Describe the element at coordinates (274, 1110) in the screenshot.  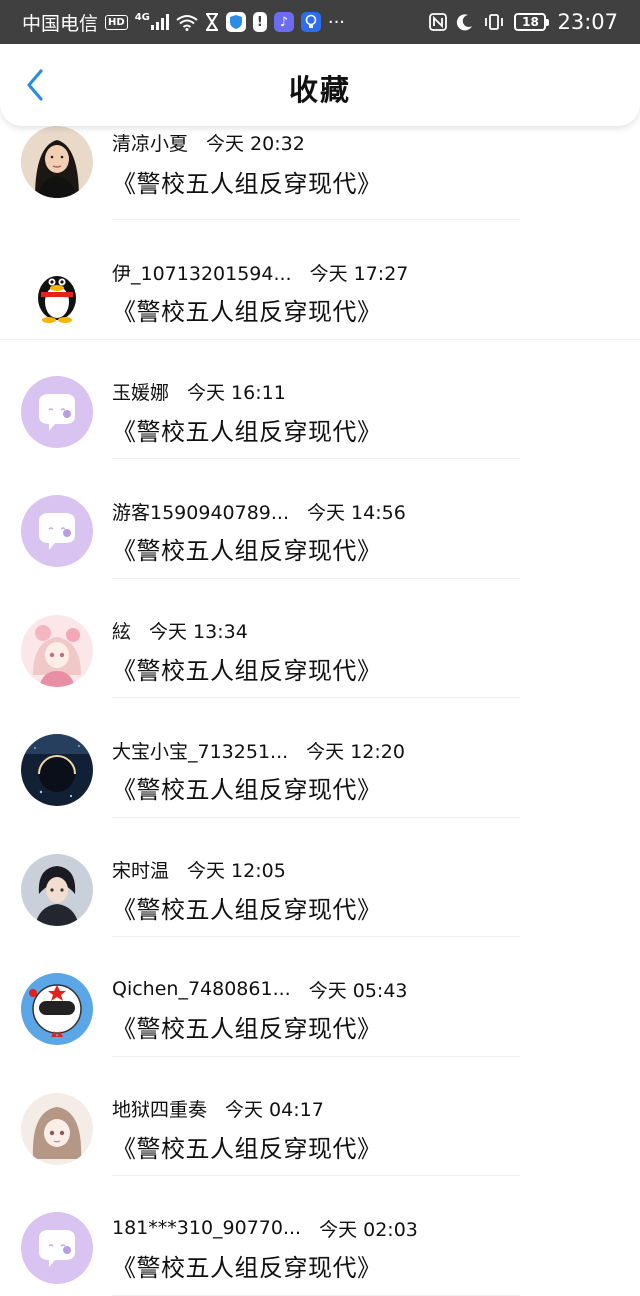
I see `timestamp: 今天 04:17` at that location.